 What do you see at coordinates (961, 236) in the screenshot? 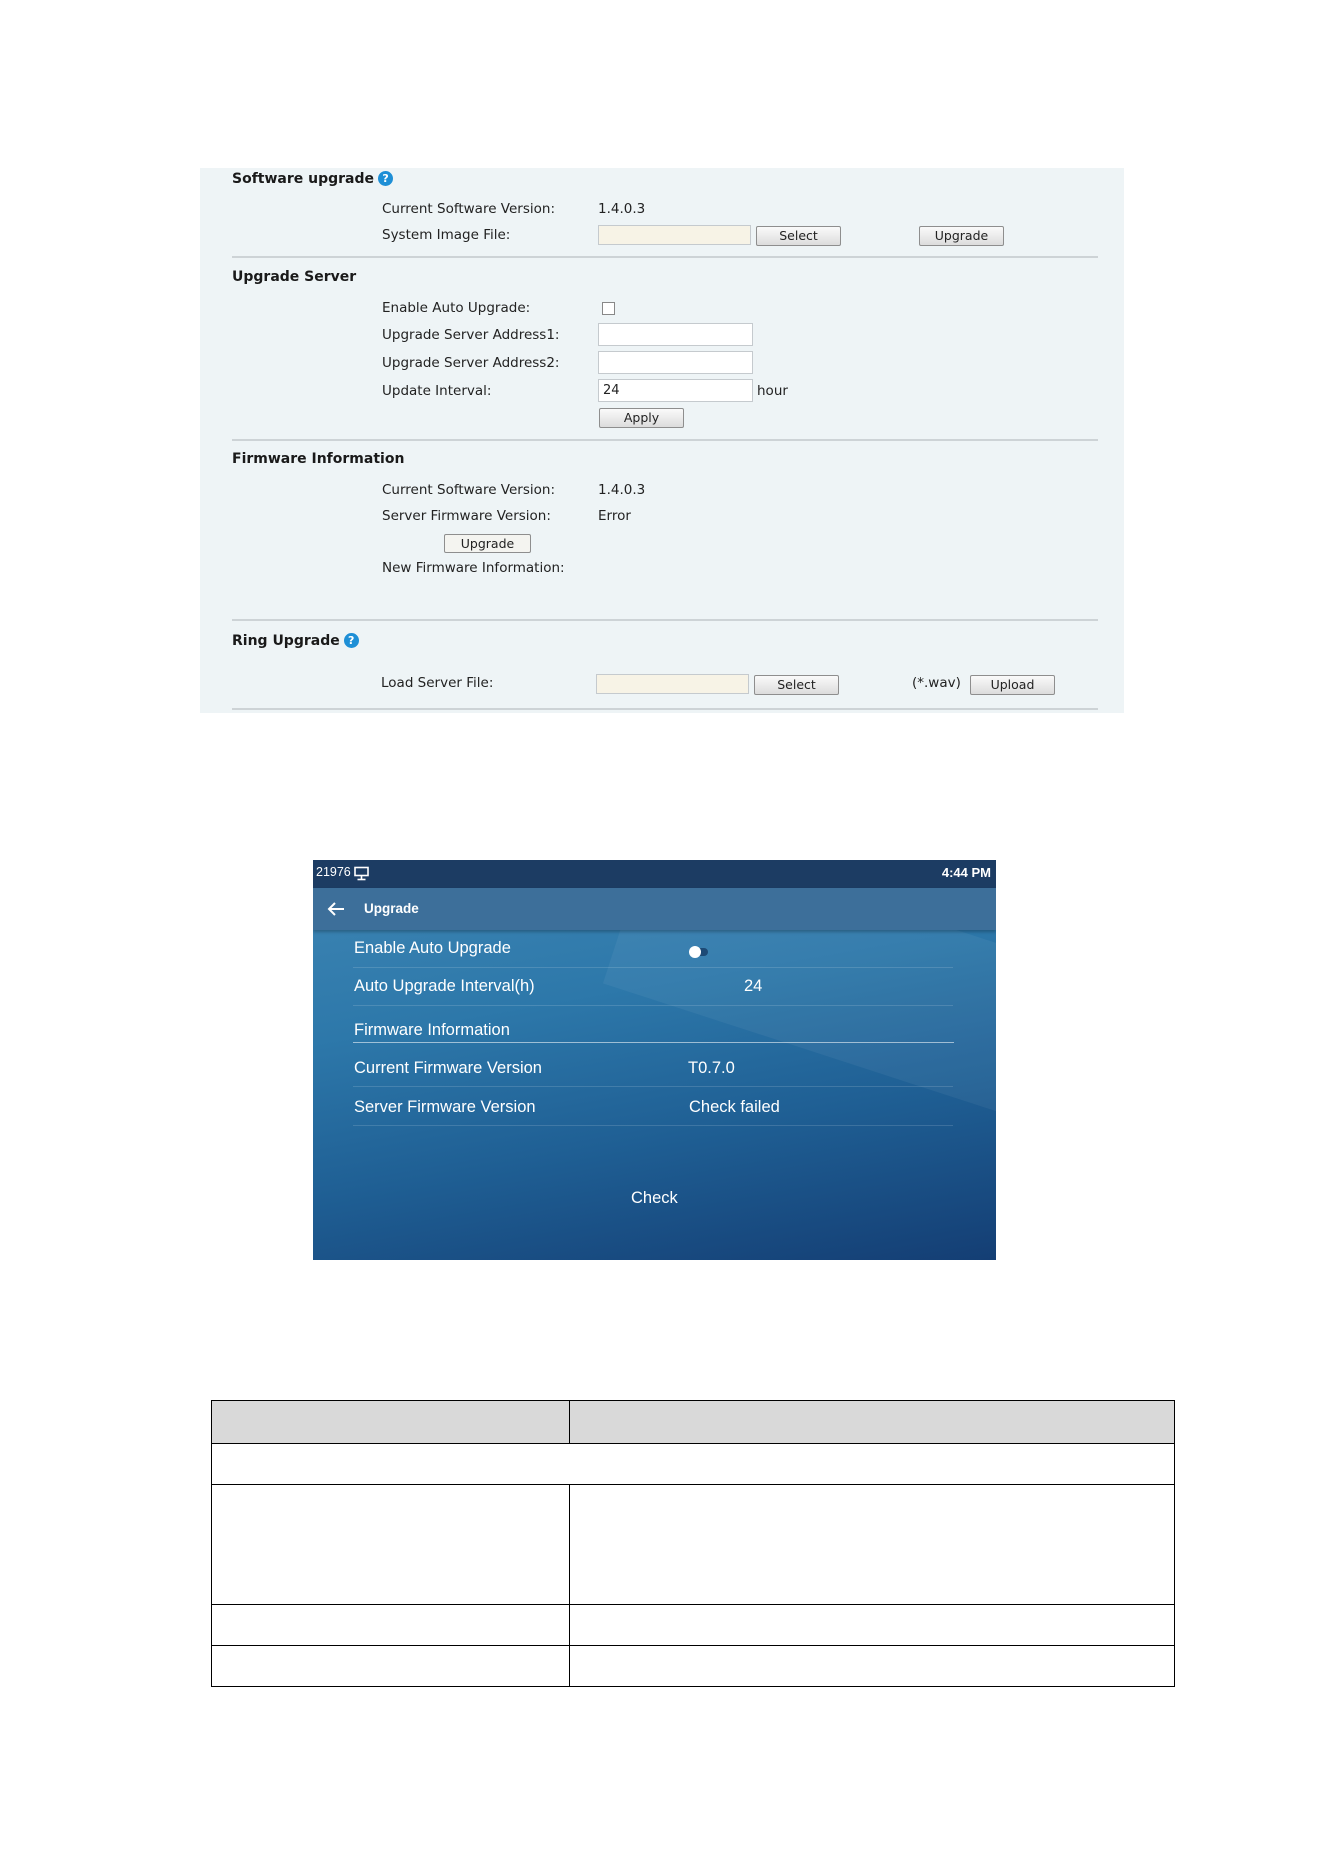
I see `upgrade-image-button: Upgrade` at bounding box center [961, 236].